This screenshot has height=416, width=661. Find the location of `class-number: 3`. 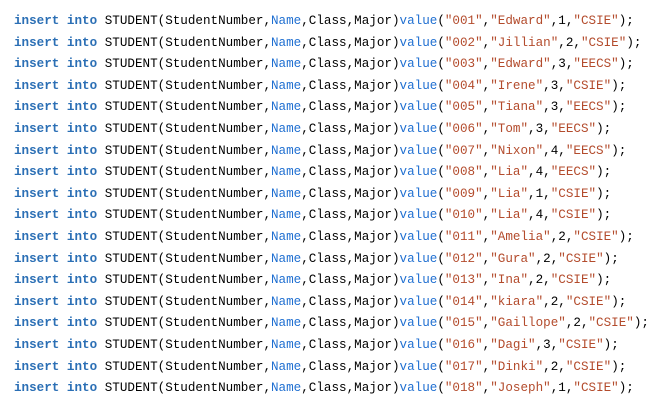

class-number: 3 is located at coordinates (547, 344).